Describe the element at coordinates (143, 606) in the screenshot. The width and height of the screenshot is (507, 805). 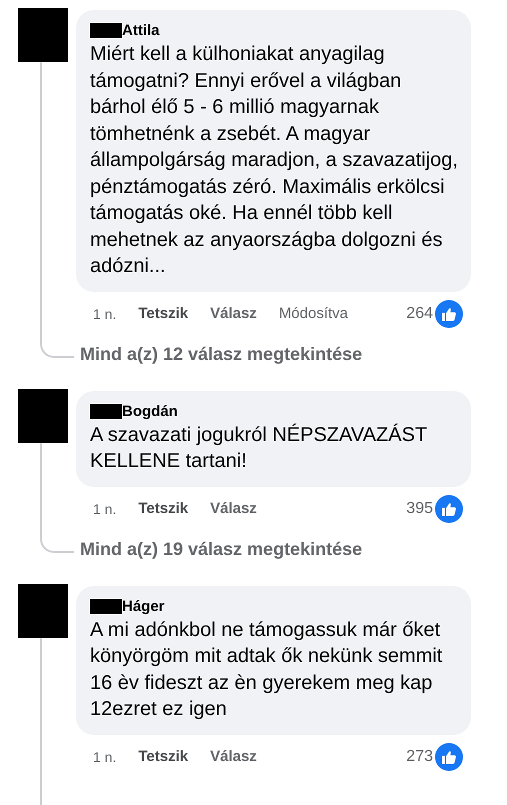
I see `author-name: Háger` at that location.